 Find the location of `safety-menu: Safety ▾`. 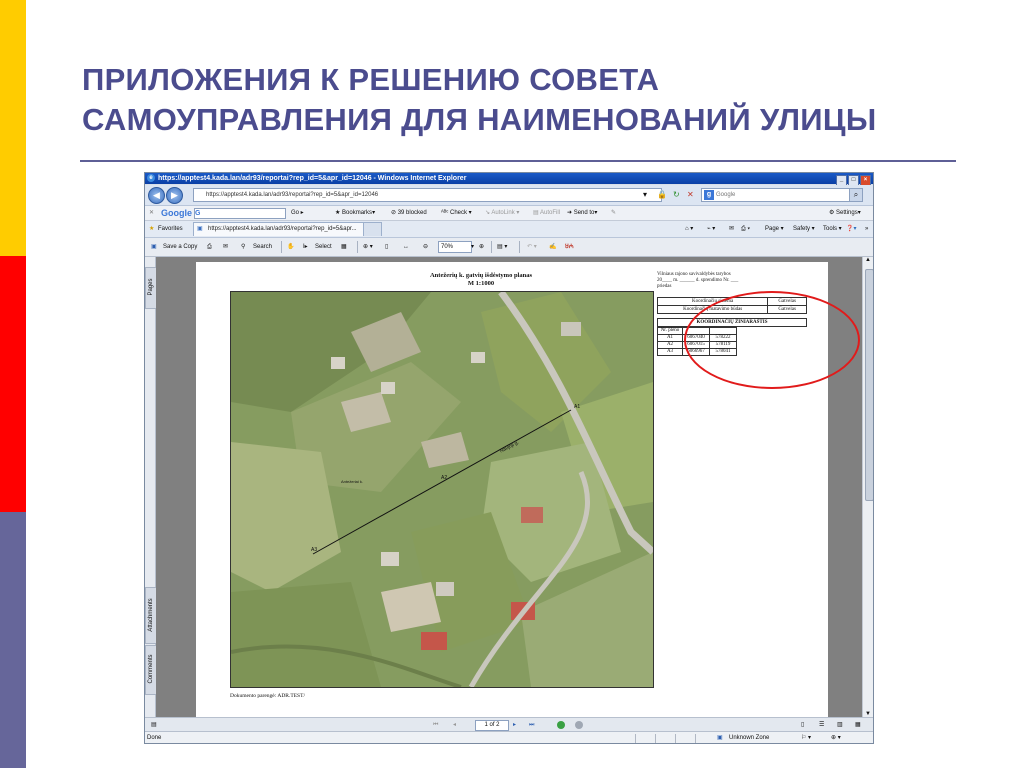

safety-menu: Safety ▾ is located at coordinates (804, 229).